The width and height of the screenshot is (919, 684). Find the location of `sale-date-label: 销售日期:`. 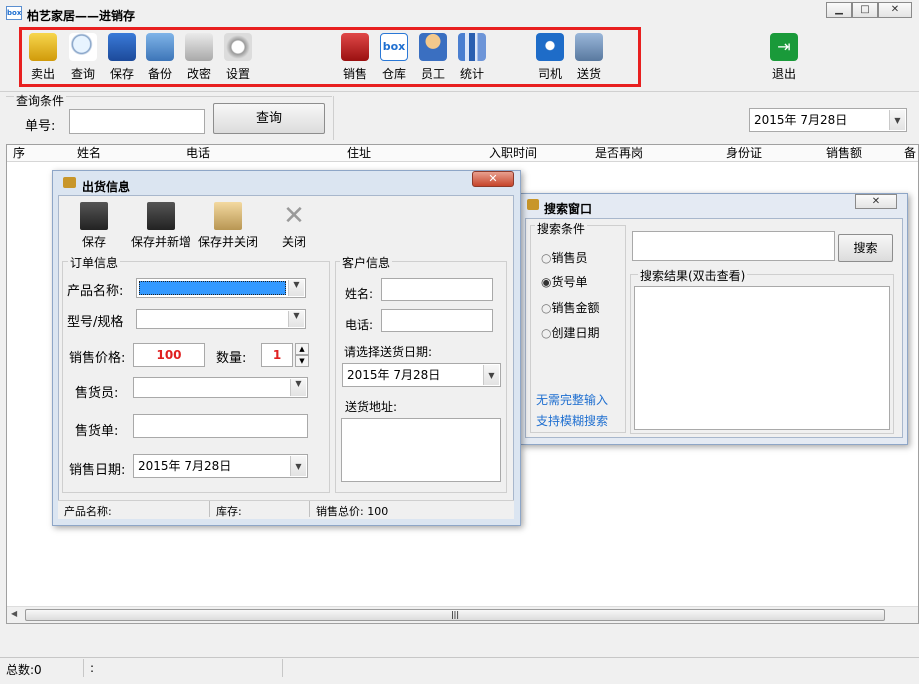

sale-date-label: 销售日期: is located at coordinates (97, 470).